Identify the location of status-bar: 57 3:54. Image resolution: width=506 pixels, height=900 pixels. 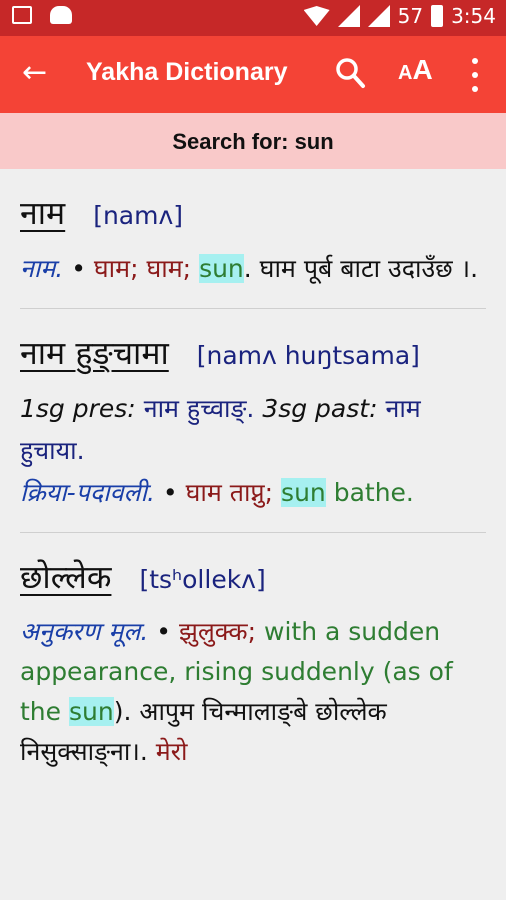
(253, 18).